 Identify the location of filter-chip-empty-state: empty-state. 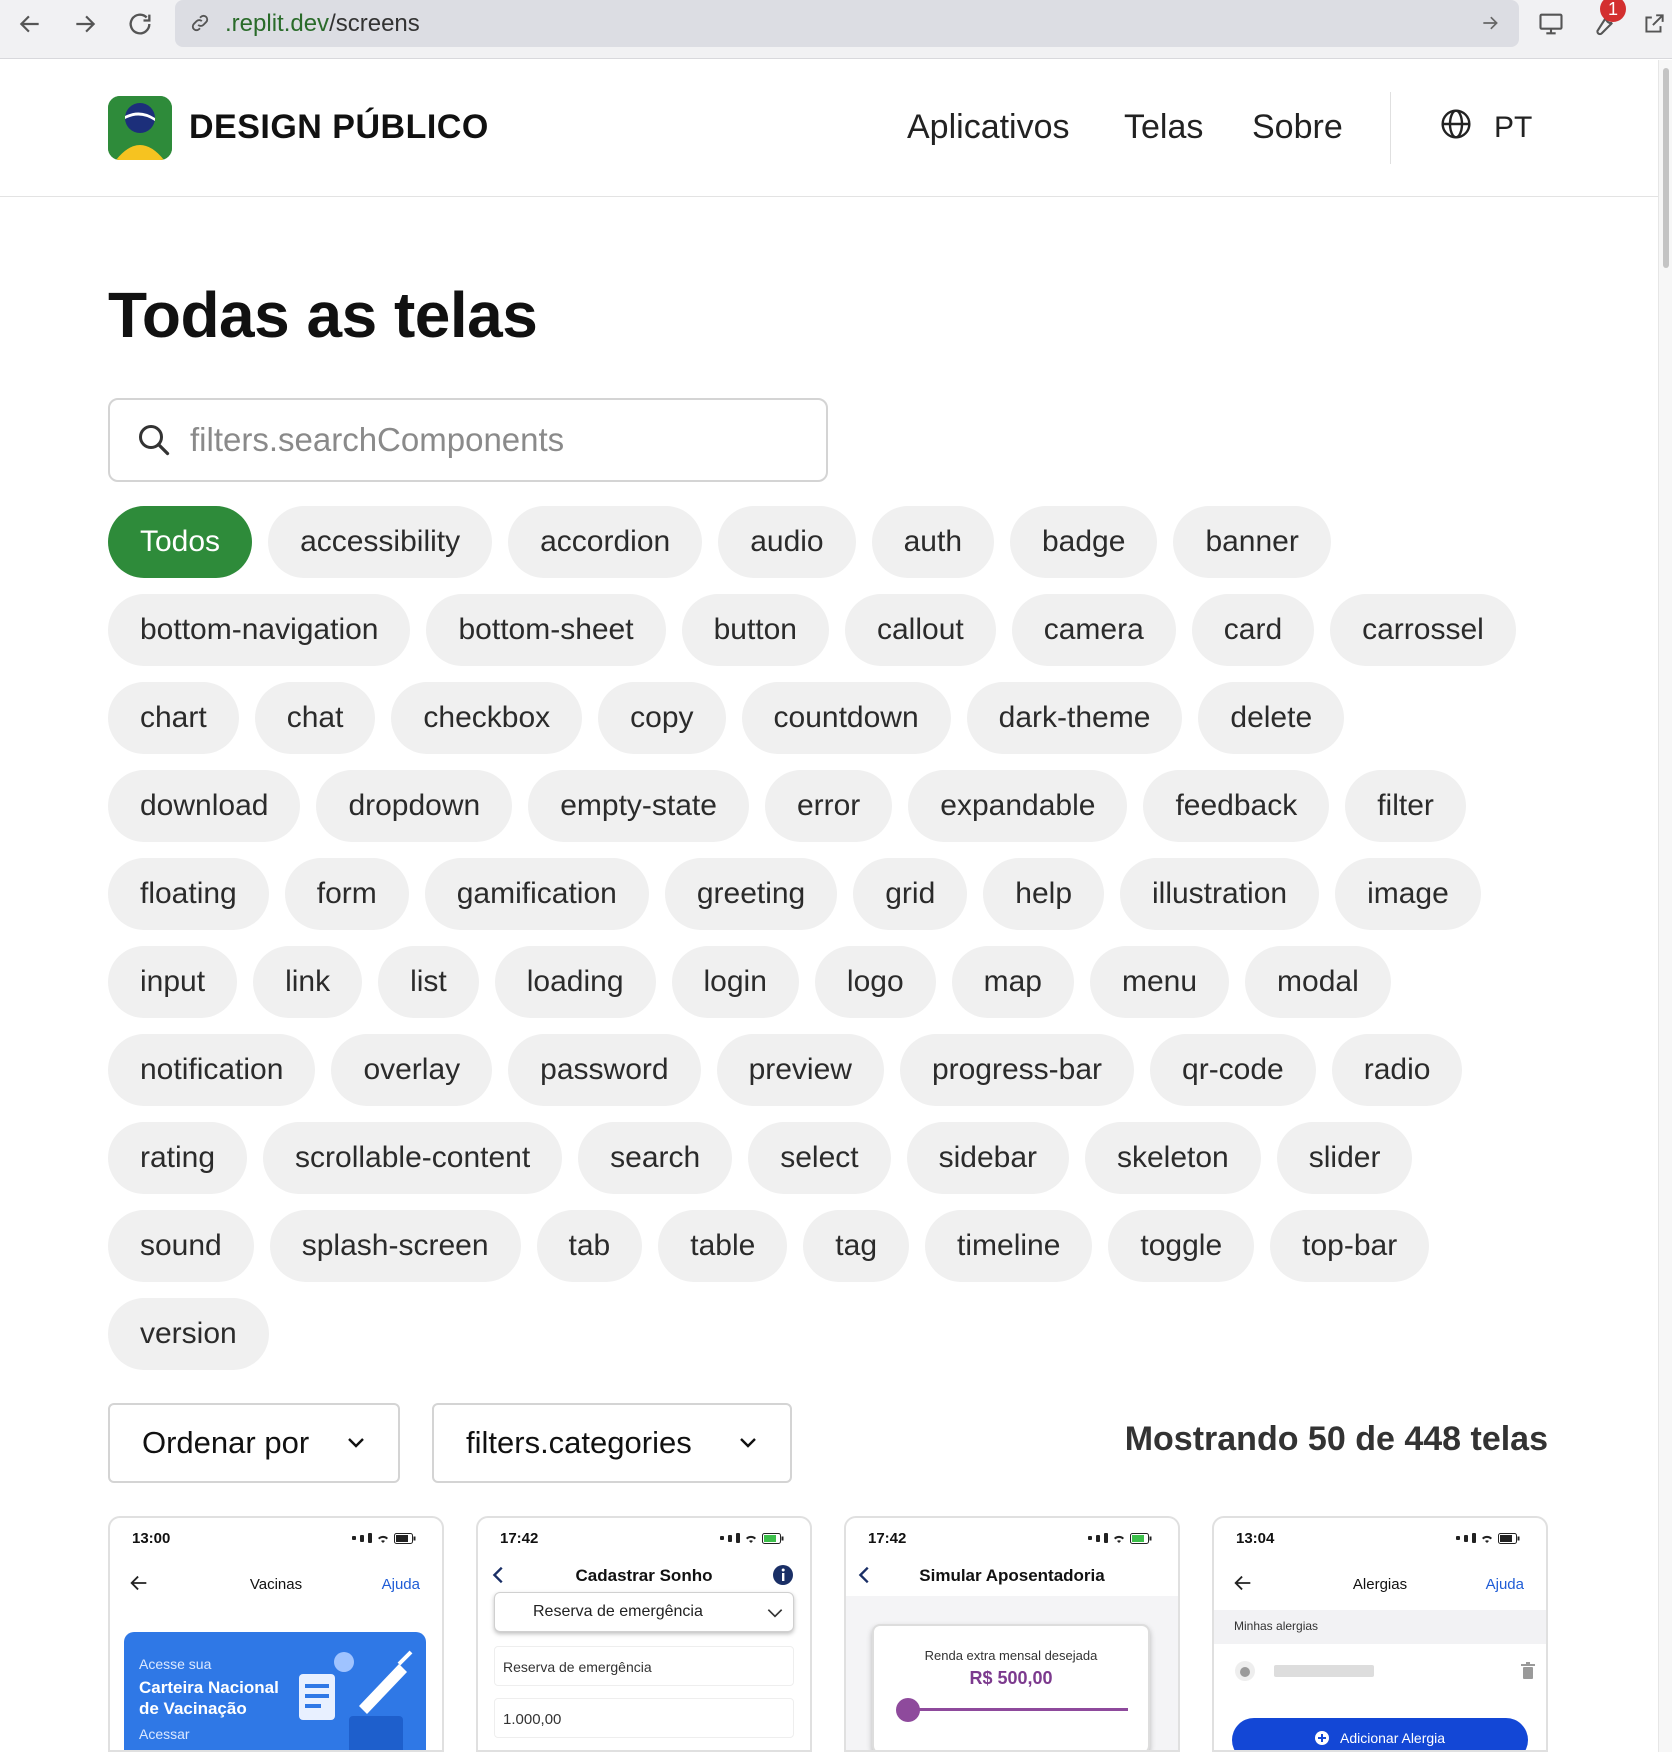
(638, 806).